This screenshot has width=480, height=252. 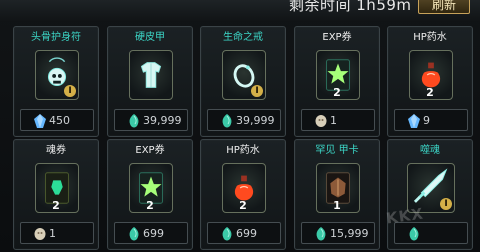 I want to click on shop-item-card: 生命之戒 I 39,999, so click(x=243, y=81).